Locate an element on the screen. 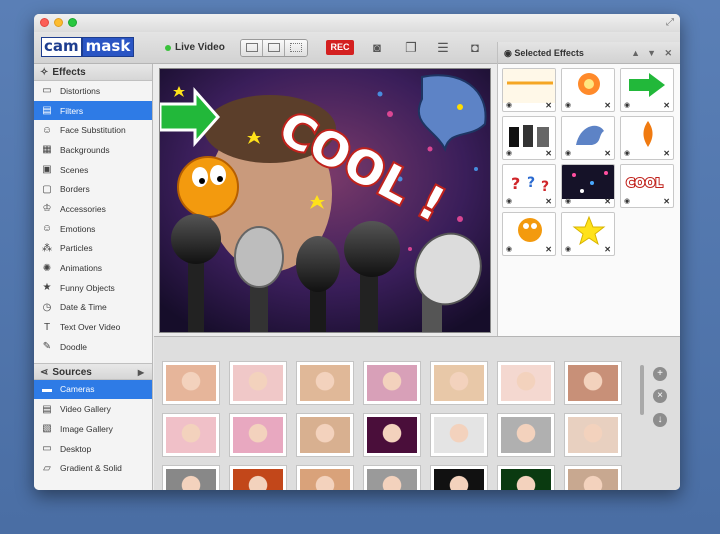 Image resolution: width=720 pixels, height=534 pixels. sources-expand-icon: ▶ is located at coordinates (141, 372).